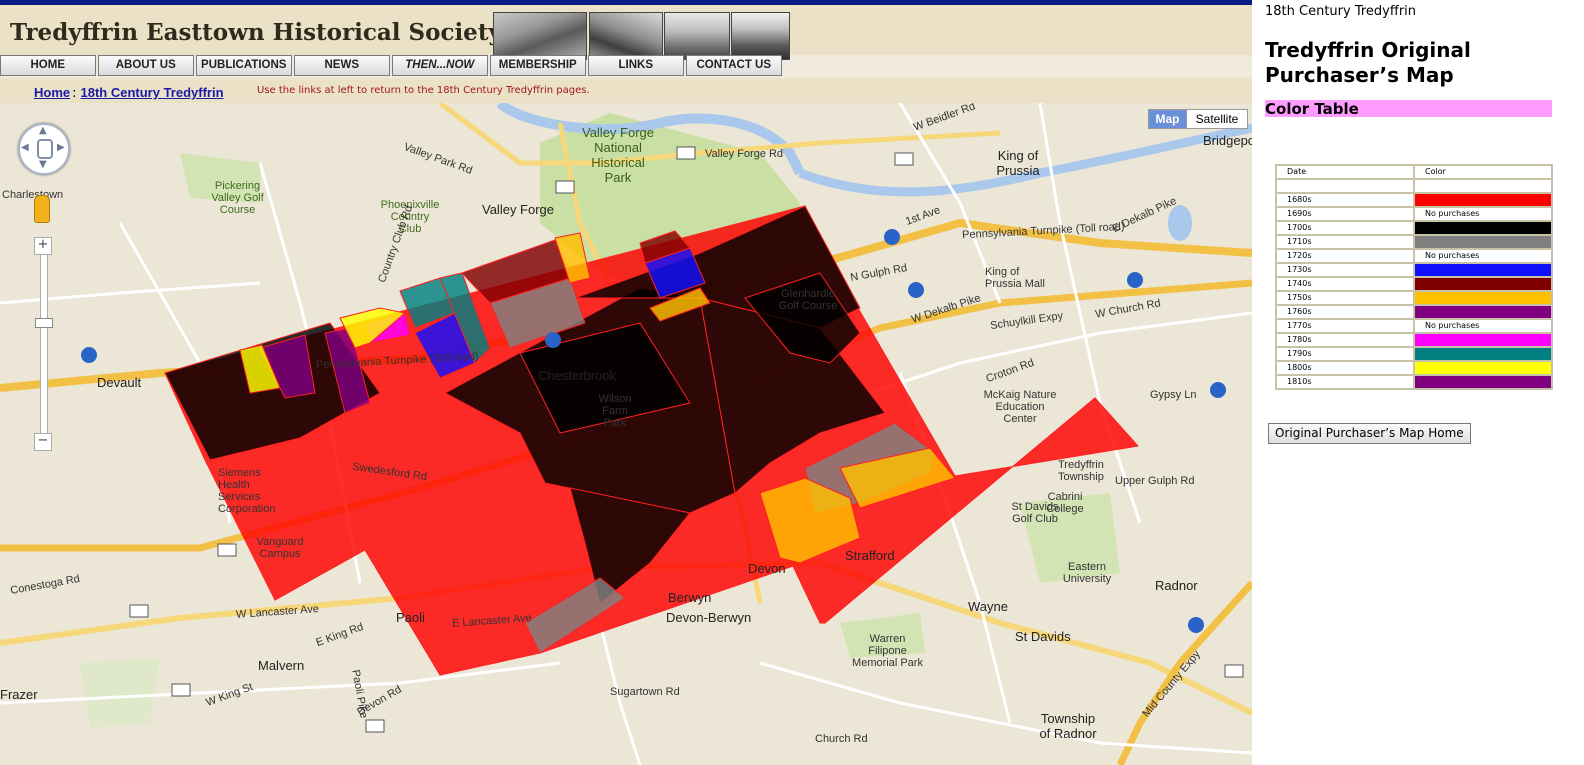 The width and height of the screenshot is (1584, 765). Describe the element at coordinates (281, 665) in the screenshot. I see `label-malvern: Malvern` at that location.